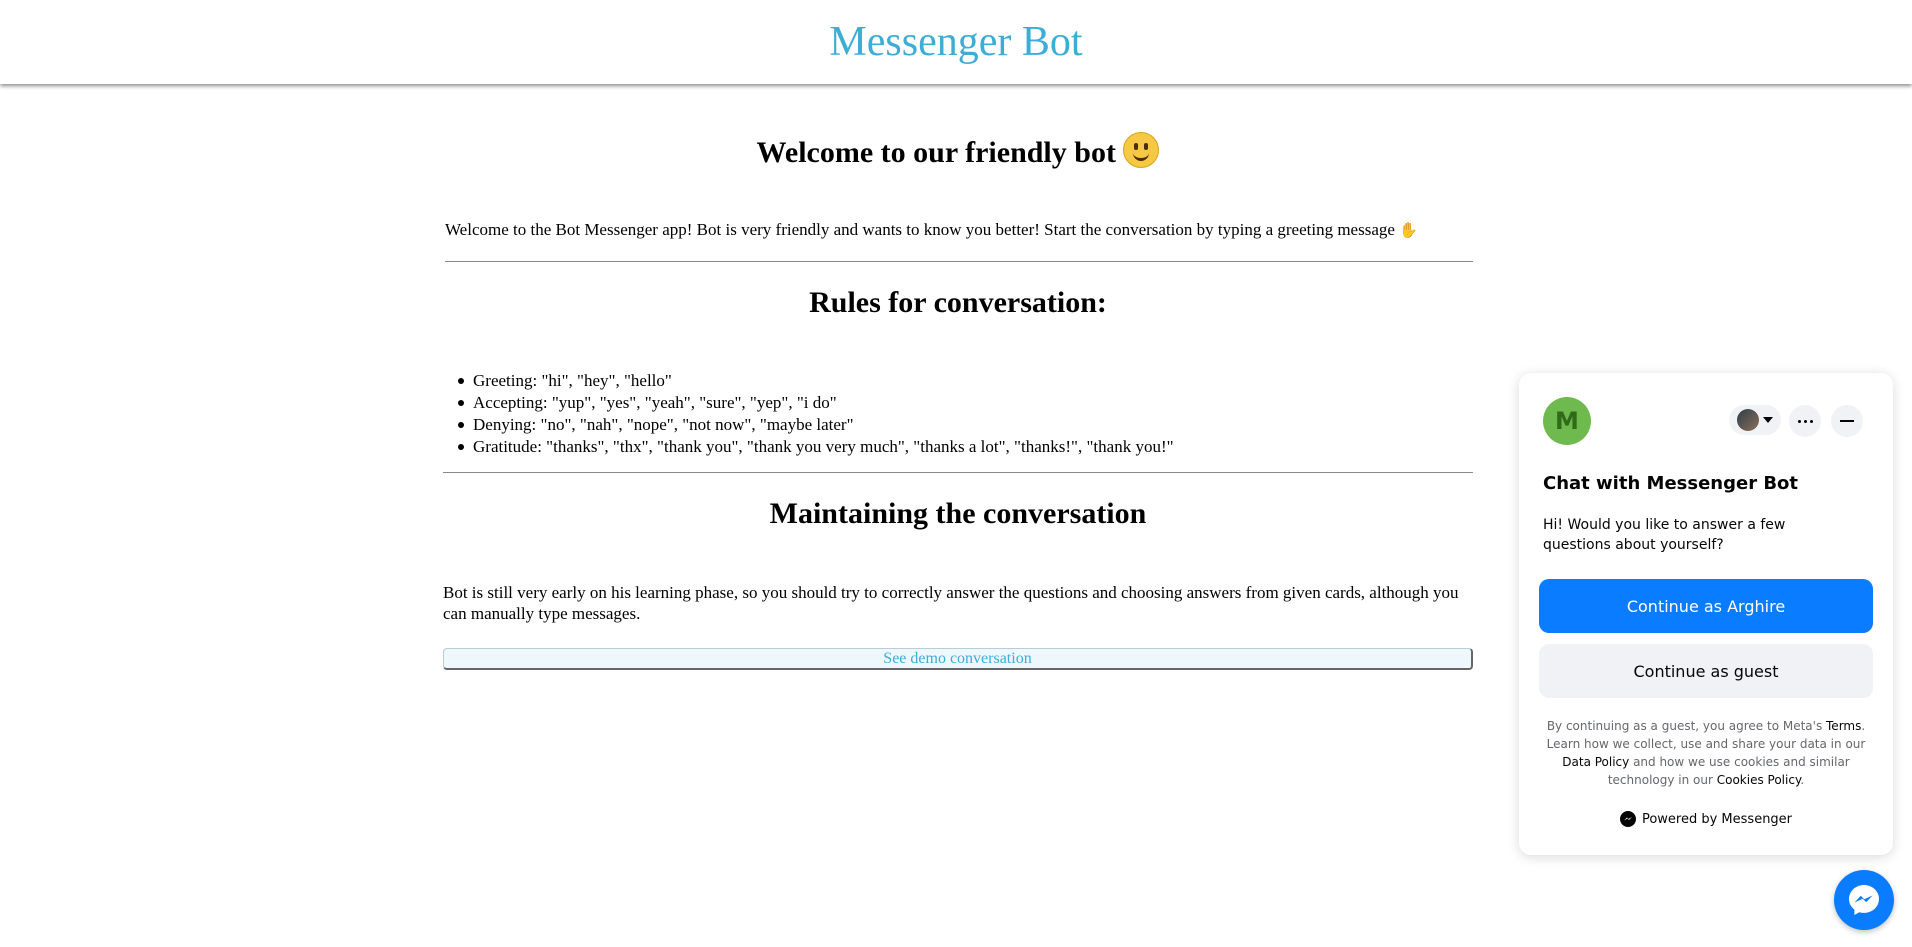 The width and height of the screenshot is (1912, 947). What do you see at coordinates (1408, 231) in the screenshot?
I see `waving-hand-icon: ✋` at bounding box center [1408, 231].